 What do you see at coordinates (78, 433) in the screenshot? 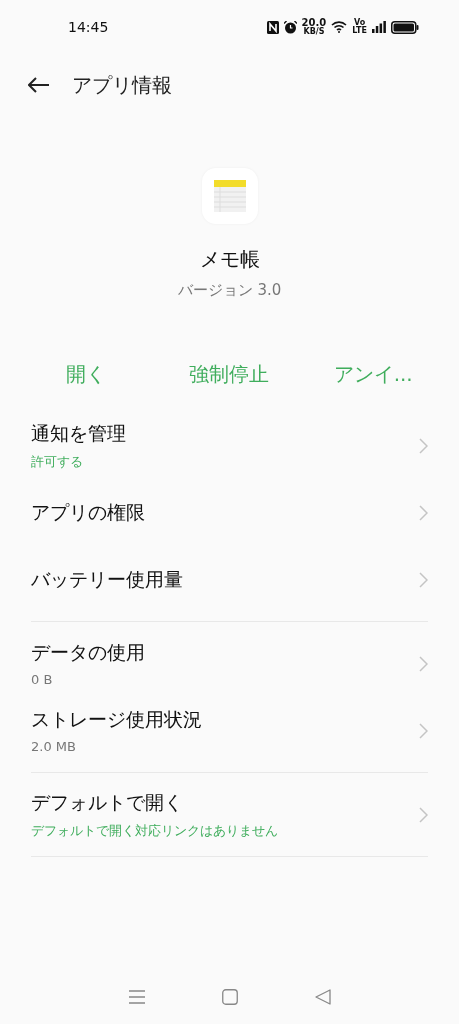
I see `row-title: 通知を管理` at bounding box center [78, 433].